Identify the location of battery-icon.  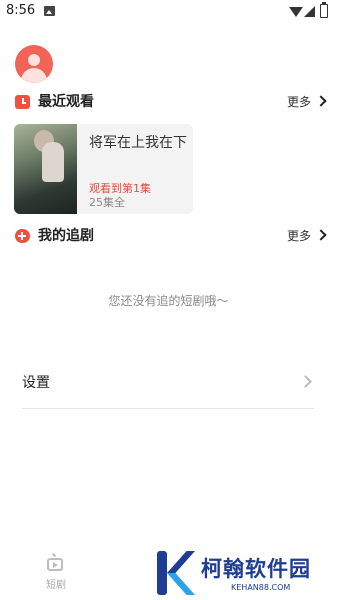
(324, 10).